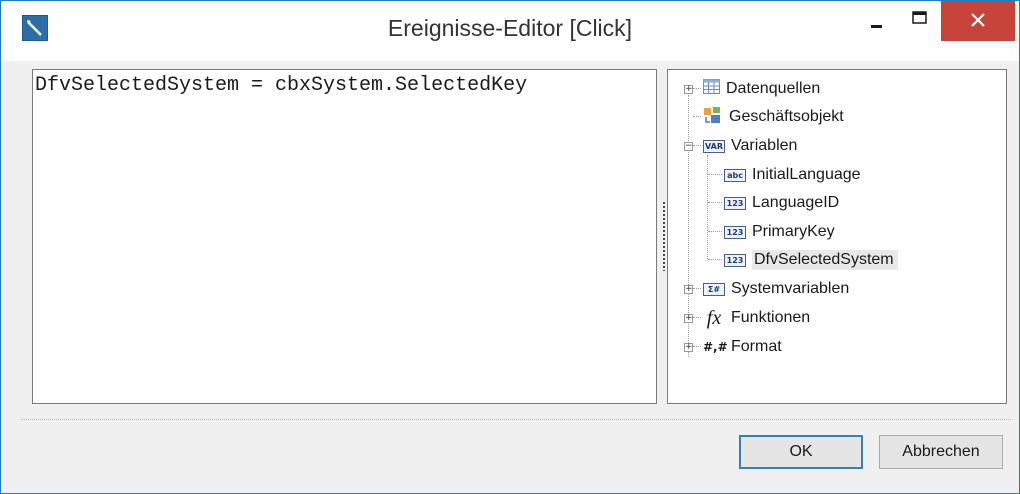 This screenshot has height=494, width=1020. I want to click on fx-icon: fx, so click(714, 317).